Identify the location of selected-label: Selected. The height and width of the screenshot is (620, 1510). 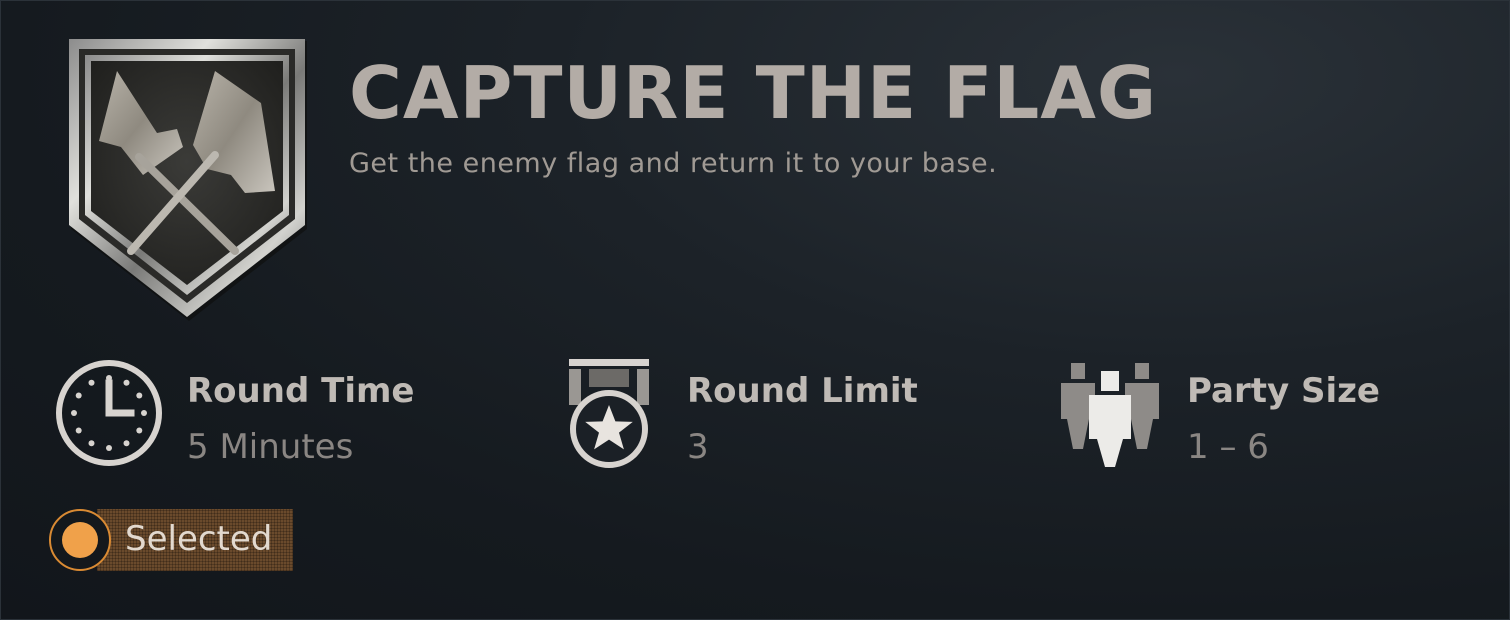
(199, 539).